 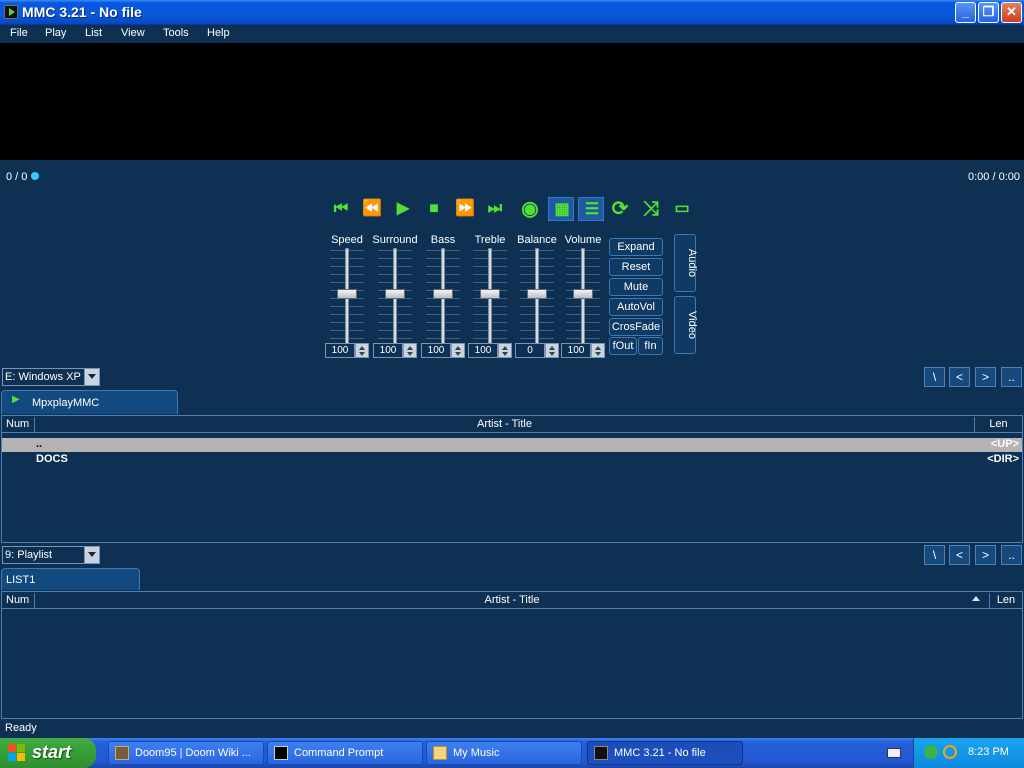 I want to click on fade-out-button: fOut, so click(x=623, y=346).